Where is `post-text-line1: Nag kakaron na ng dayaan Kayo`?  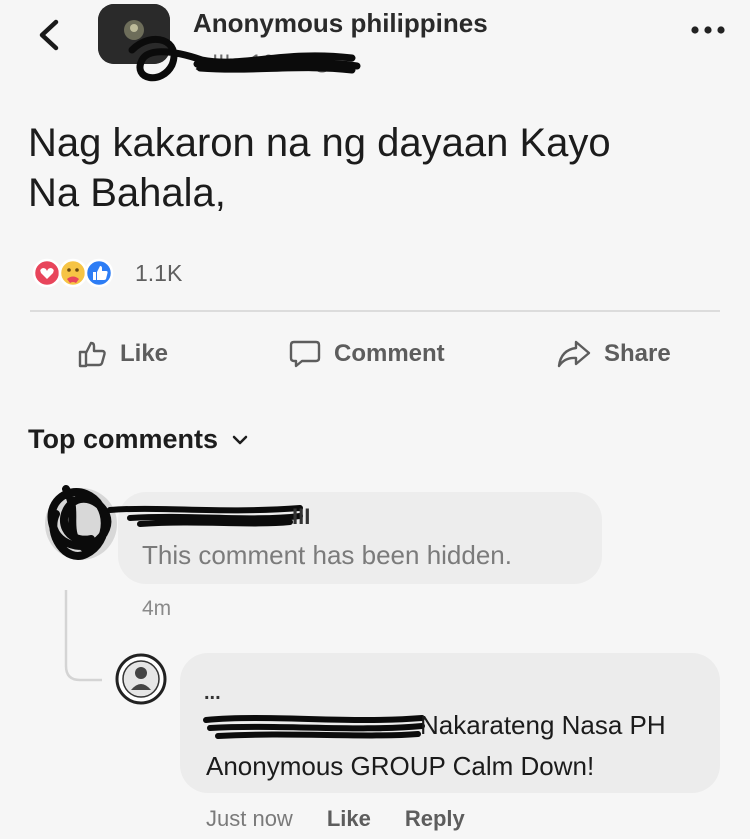 post-text-line1: Nag kakaron na ng dayaan Kayo is located at coordinates (319, 143).